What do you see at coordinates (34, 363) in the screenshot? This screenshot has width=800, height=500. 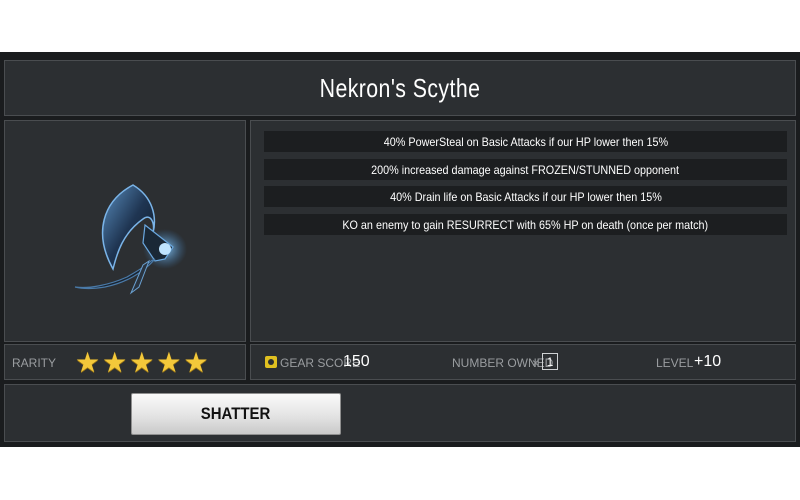 I see `rarity-label: RARITY` at bounding box center [34, 363].